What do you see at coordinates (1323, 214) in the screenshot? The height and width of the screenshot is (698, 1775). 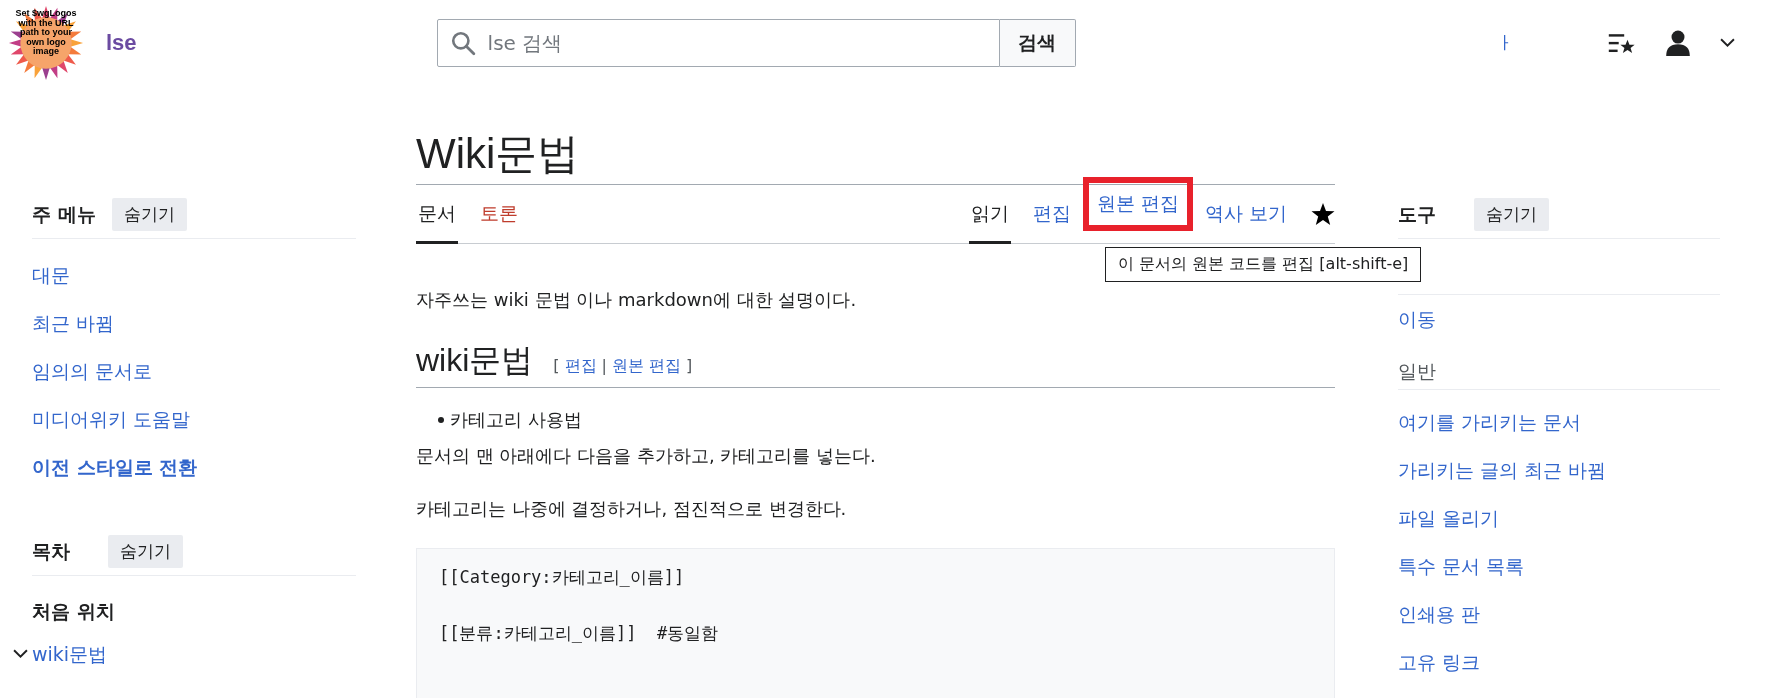 I see `star-icon` at bounding box center [1323, 214].